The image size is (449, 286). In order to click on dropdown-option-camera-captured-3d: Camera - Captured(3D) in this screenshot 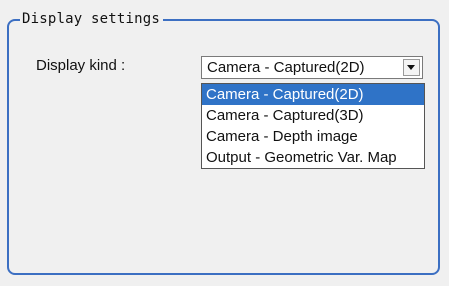, I will do `click(313, 115)`.